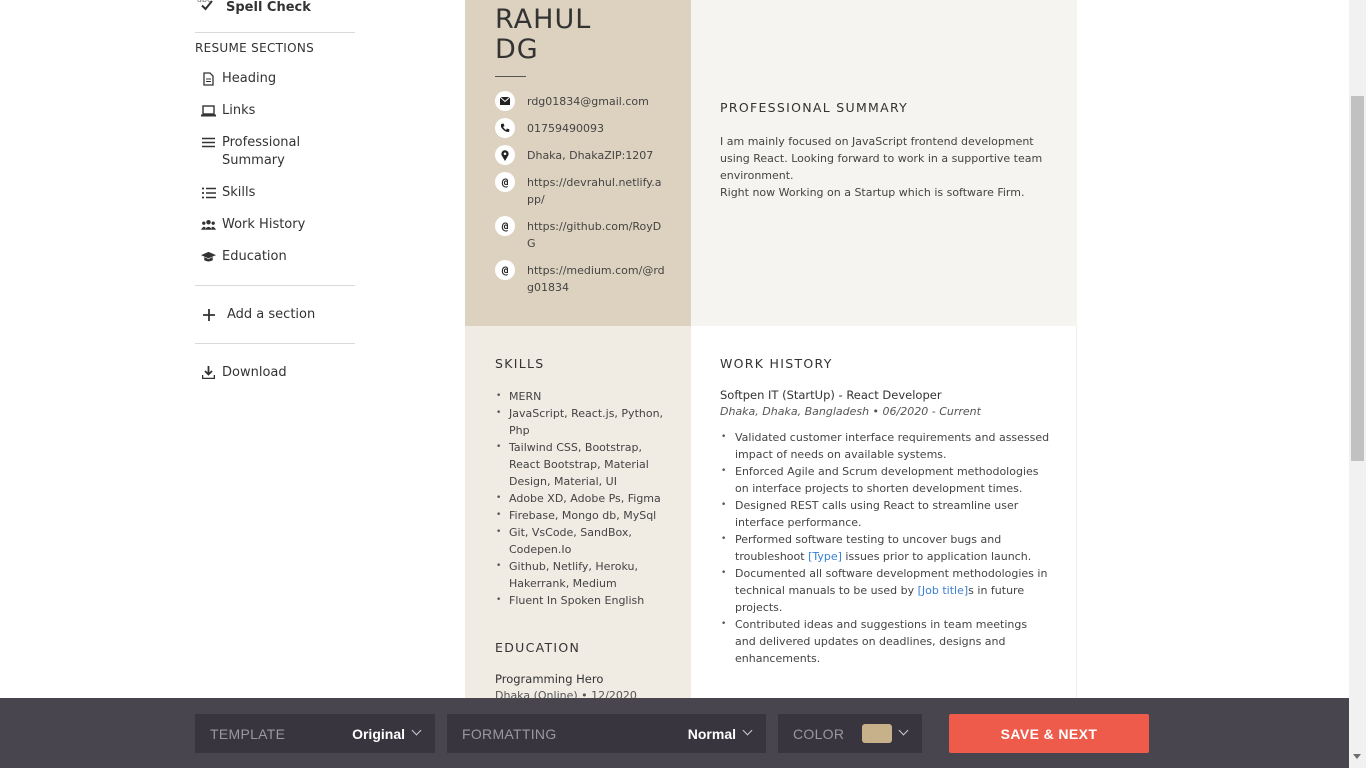 This screenshot has height=768, width=1366. What do you see at coordinates (814, 107) in the screenshot?
I see `summary-heading: PROFESSIONAL SUMMARY` at bounding box center [814, 107].